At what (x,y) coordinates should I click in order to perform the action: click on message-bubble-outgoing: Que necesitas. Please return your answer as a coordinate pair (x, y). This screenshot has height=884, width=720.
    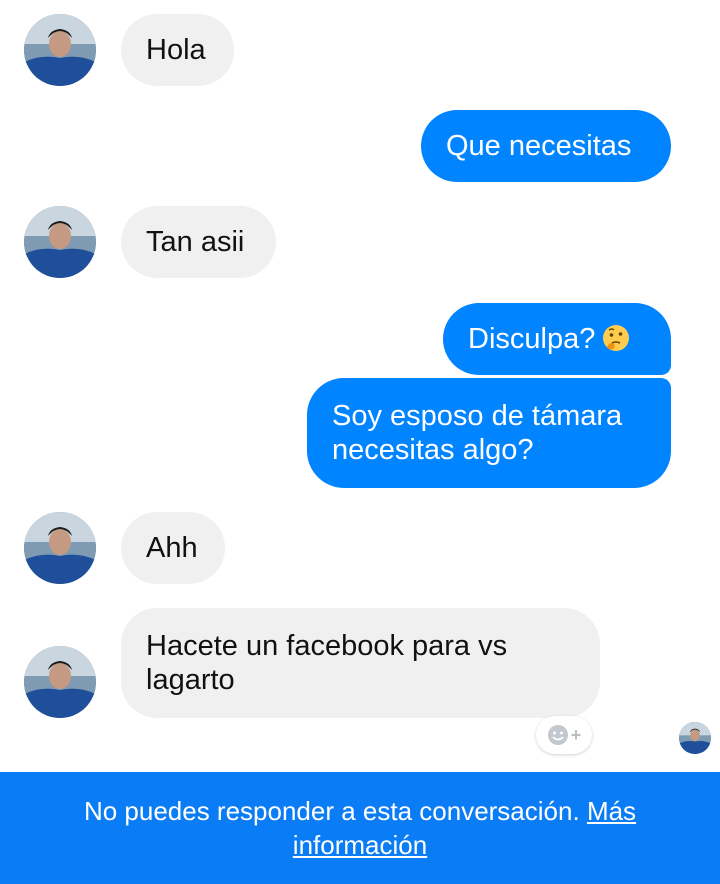
    Looking at the image, I should click on (546, 146).